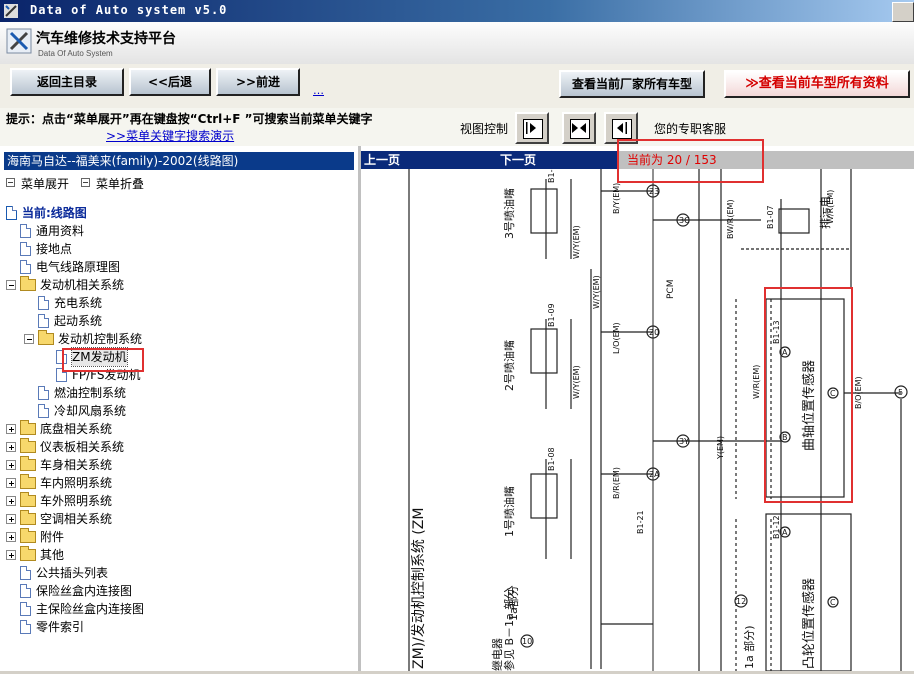  I want to click on window-minimize-button, so click(903, 12).